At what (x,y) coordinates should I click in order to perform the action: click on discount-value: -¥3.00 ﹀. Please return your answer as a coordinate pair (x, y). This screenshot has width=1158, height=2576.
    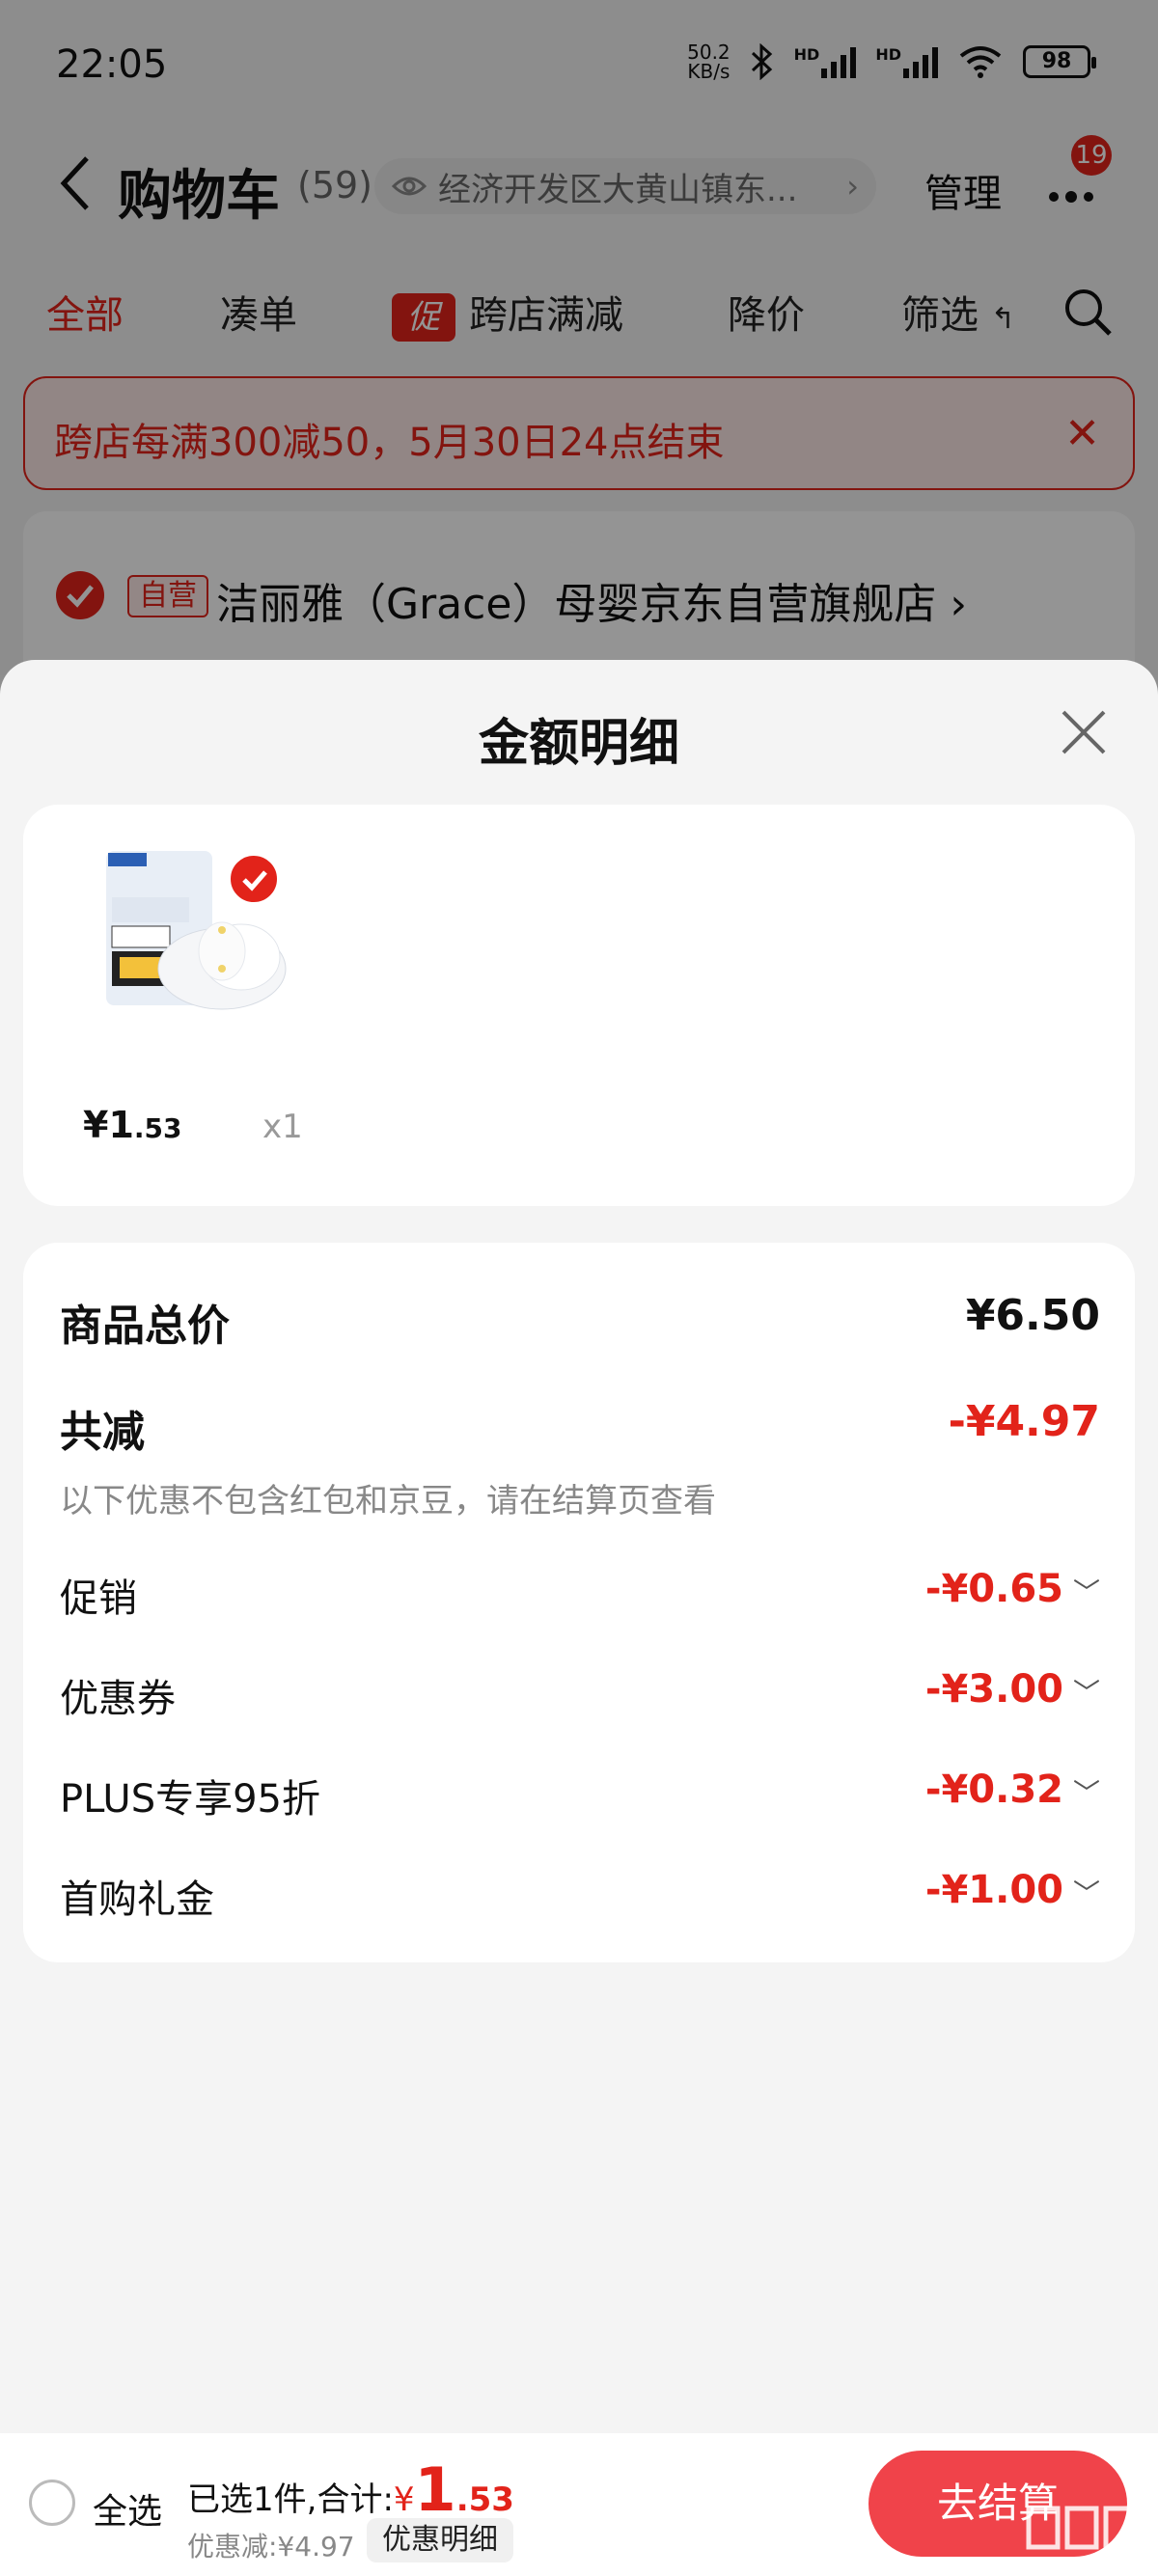
    Looking at the image, I should click on (1012, 1690).